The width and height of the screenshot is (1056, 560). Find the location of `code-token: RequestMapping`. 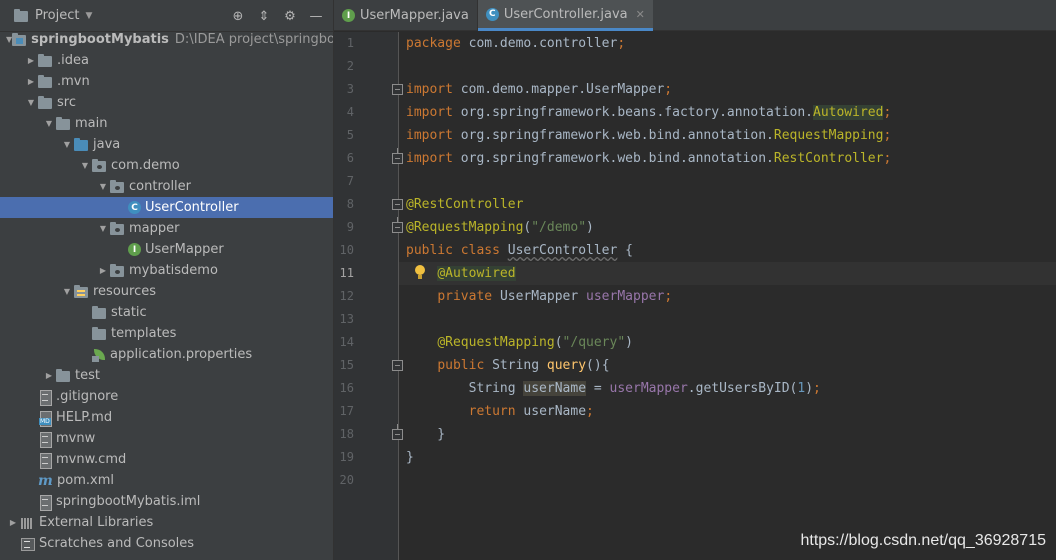

code-token: RequestMapping is located at coordinates (828, 135).